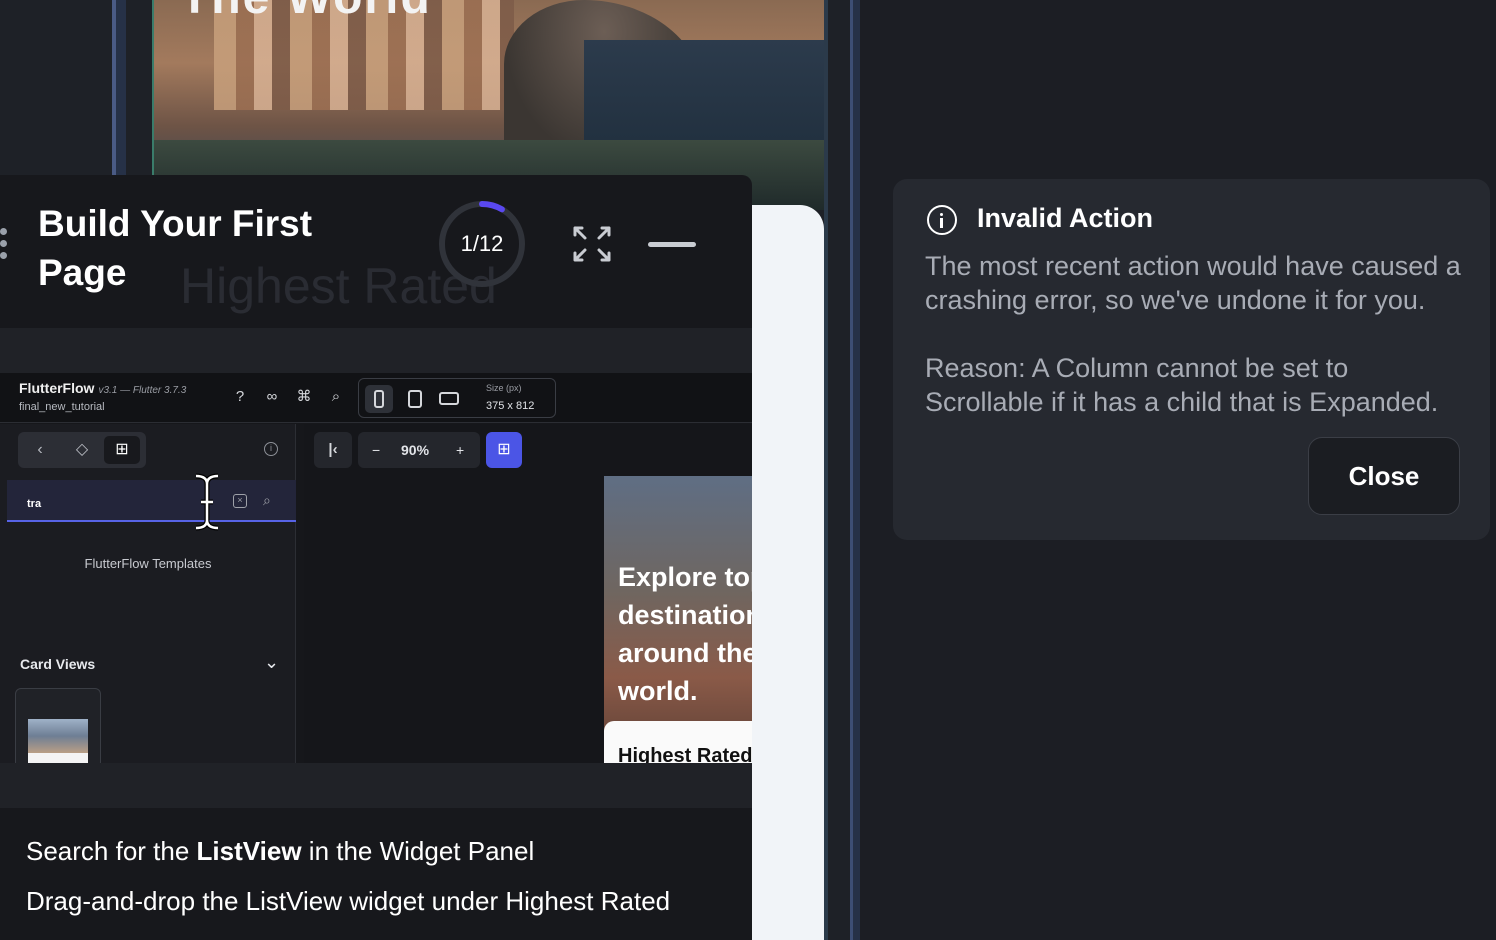  What do you see at coordinates (148, 563) in the screenshot?
I see `templates-label: FlutterFlow Templates` at bounding box center [148, 563].